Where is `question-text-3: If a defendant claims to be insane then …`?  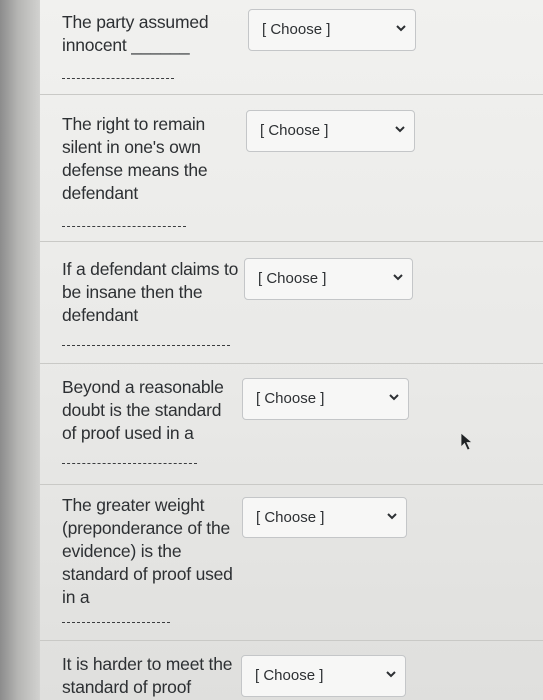
question-text-3: If a defendant claims to be insane then … is located at coordinates (150, 292).